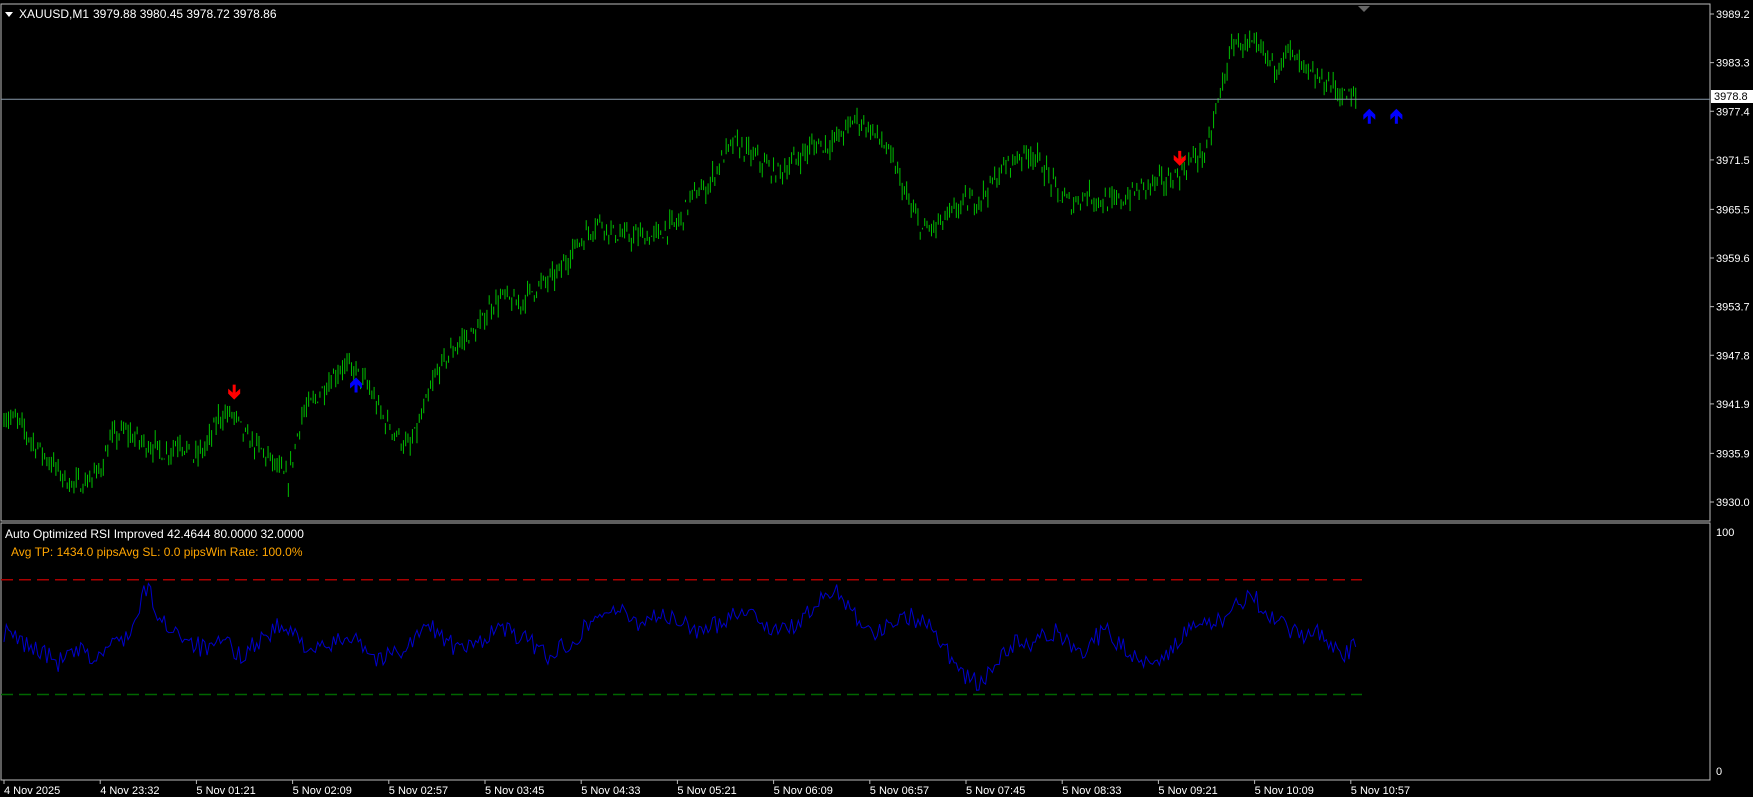  What do you see at coordinates (1733, 454) in the screenshot?
I see `price-tick-label: 3935.9` at bounding box center [1733, 454].